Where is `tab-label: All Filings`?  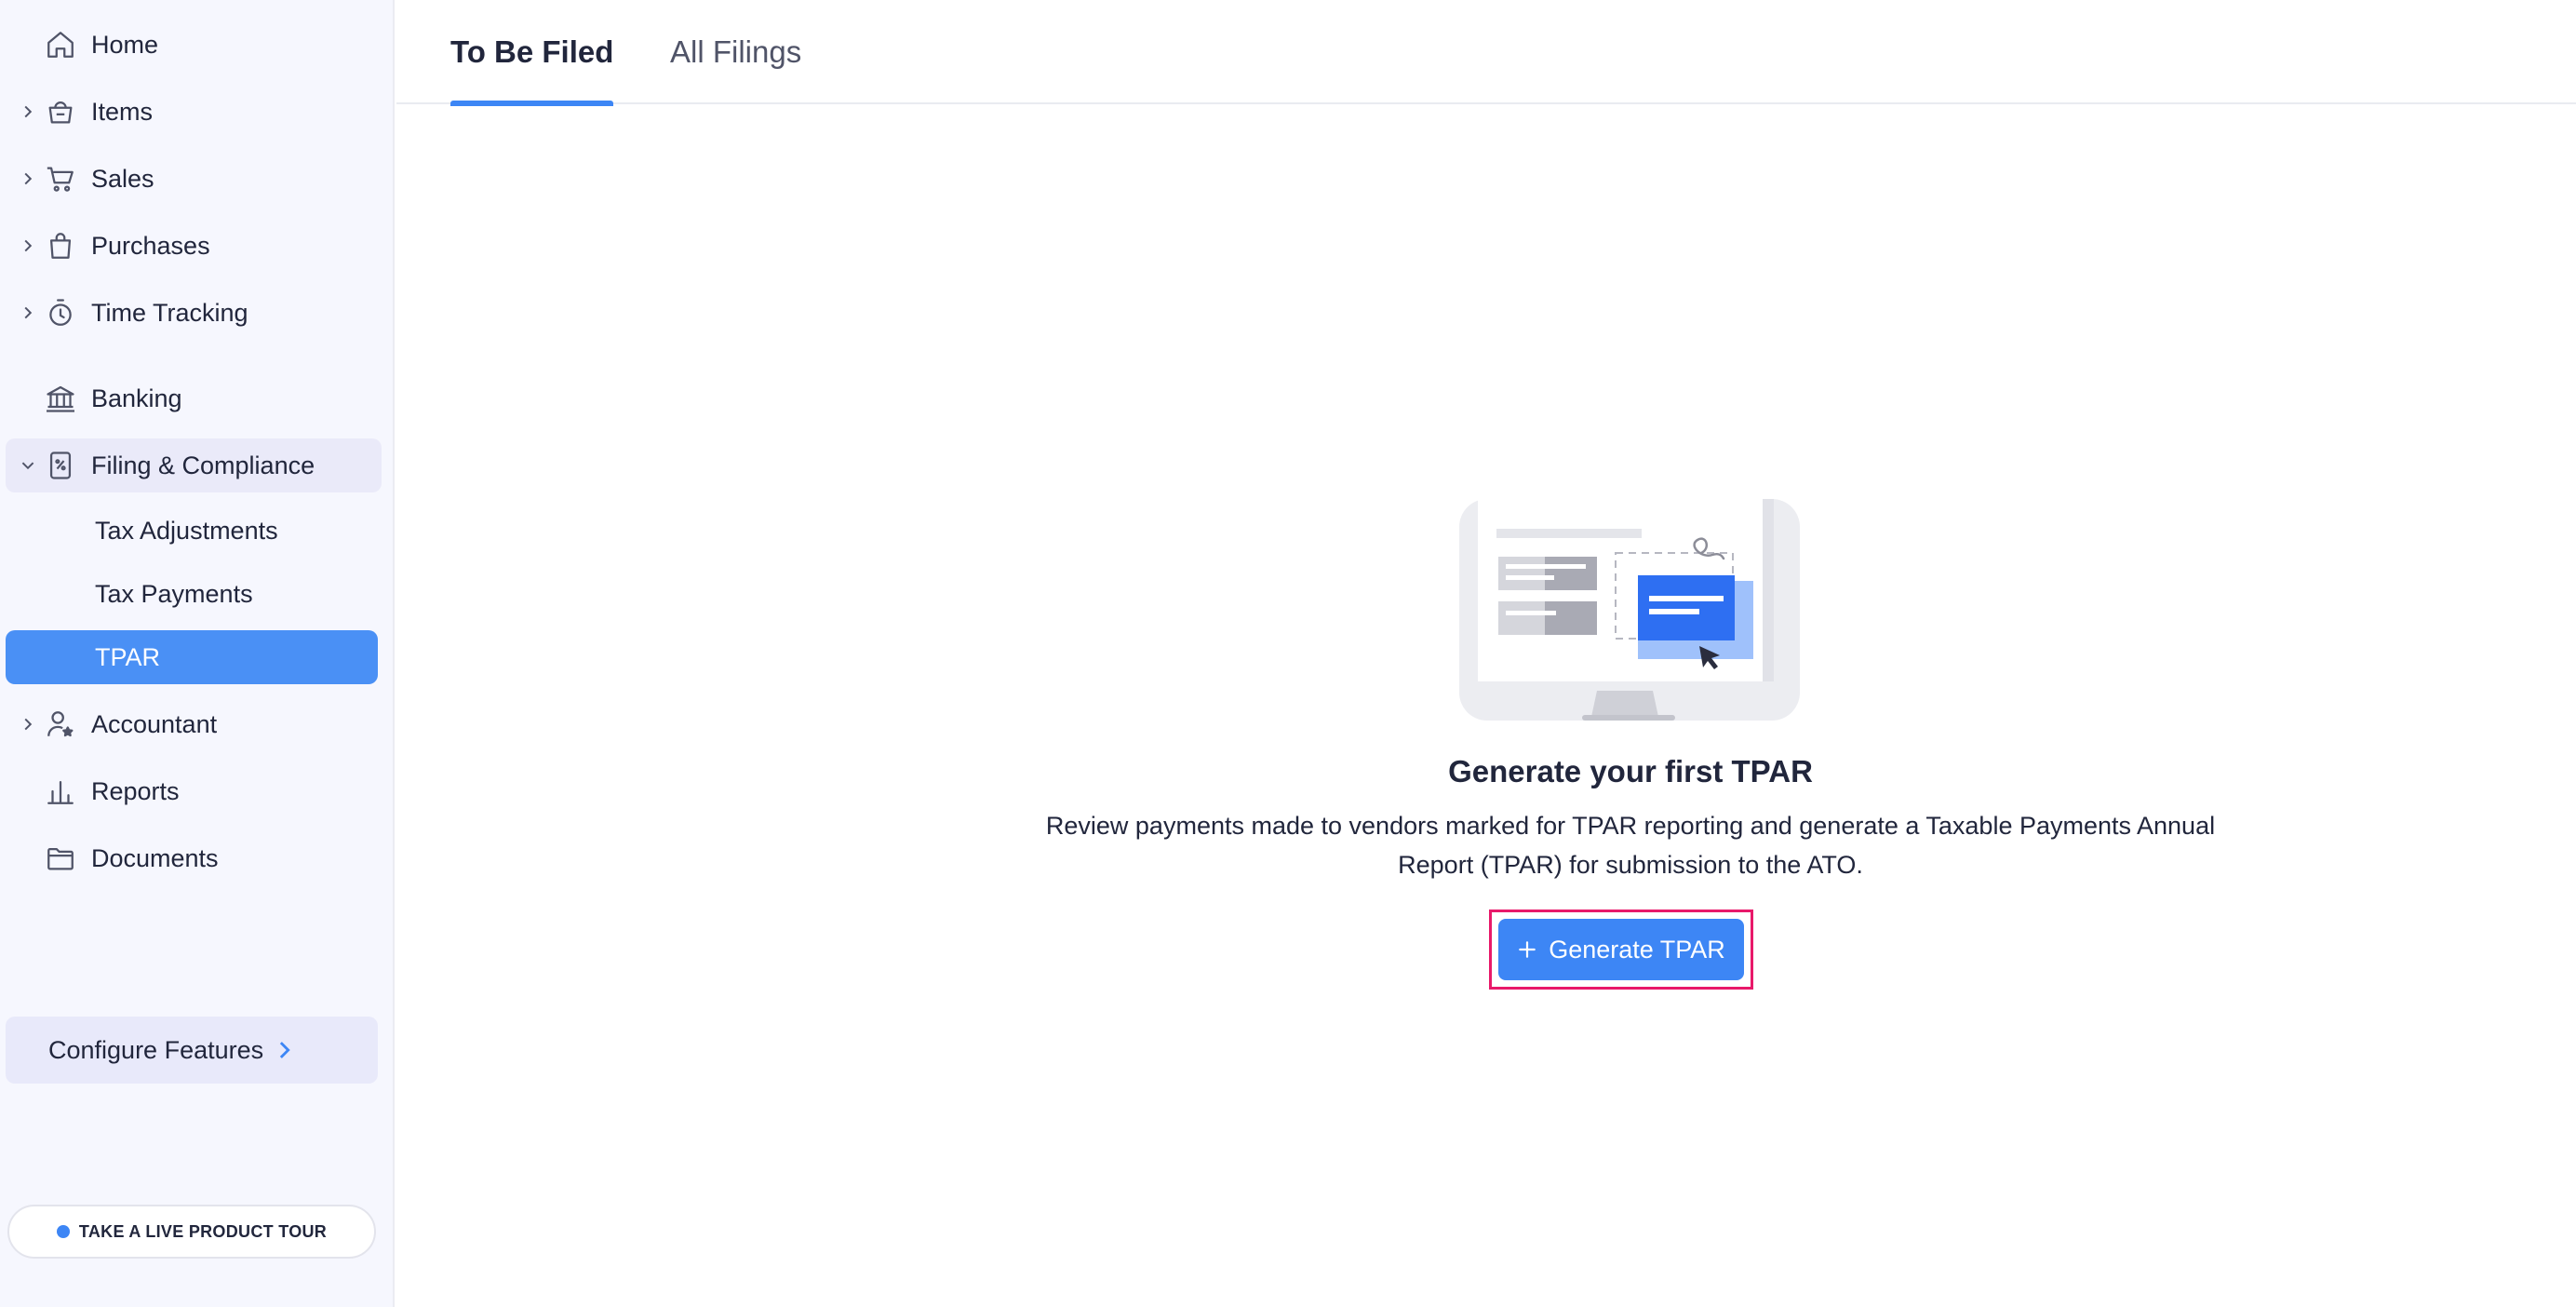
tab-label: All Filings is located at coordinates (736, 51).